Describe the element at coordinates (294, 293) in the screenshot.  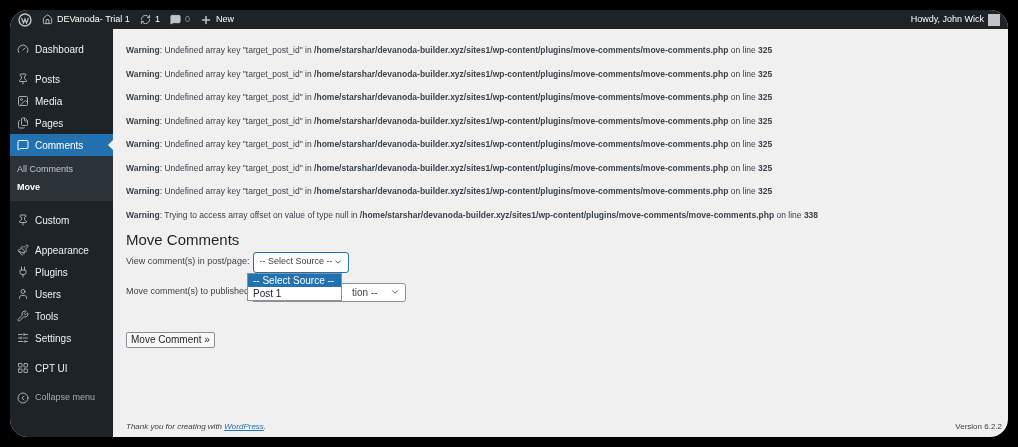
I see `dropdown-option: Post 1` at that location.